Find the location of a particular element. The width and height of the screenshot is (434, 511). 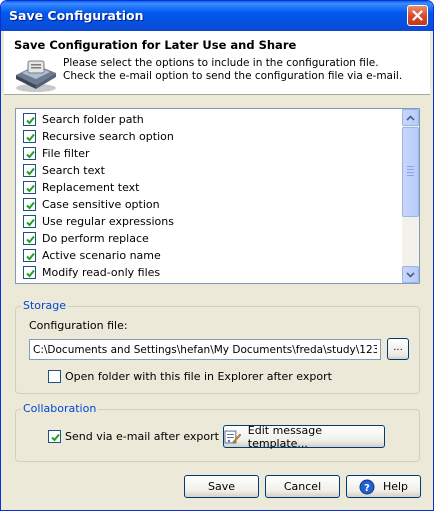

option-label: Search folder path is located at coordinates (93, 119).